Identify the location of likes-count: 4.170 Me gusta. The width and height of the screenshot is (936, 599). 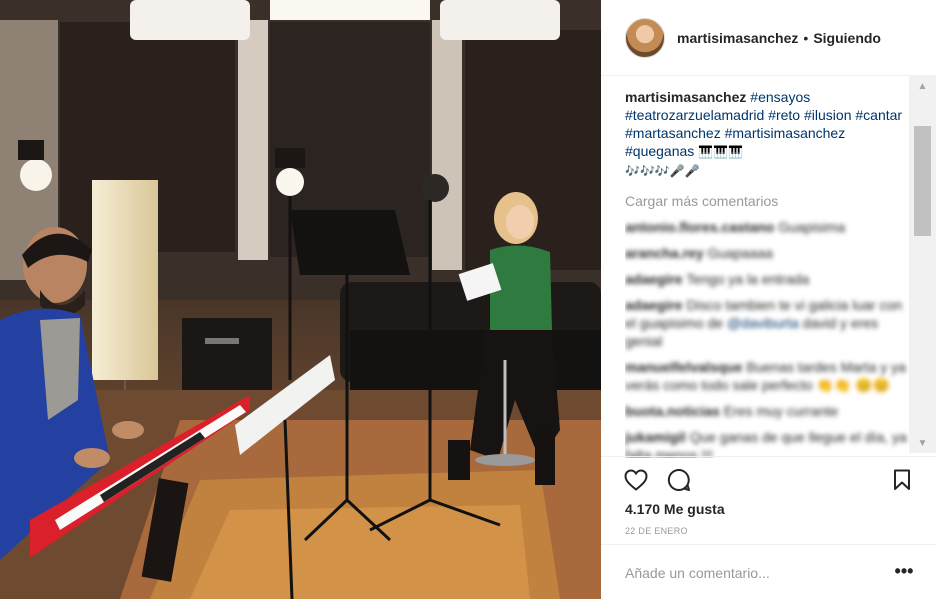
(675, 509).